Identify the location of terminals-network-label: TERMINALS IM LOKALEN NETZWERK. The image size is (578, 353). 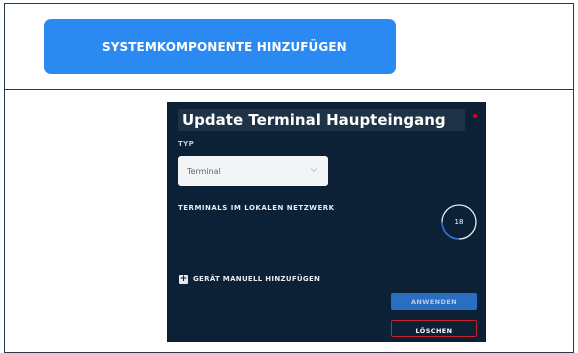
(256, 208).